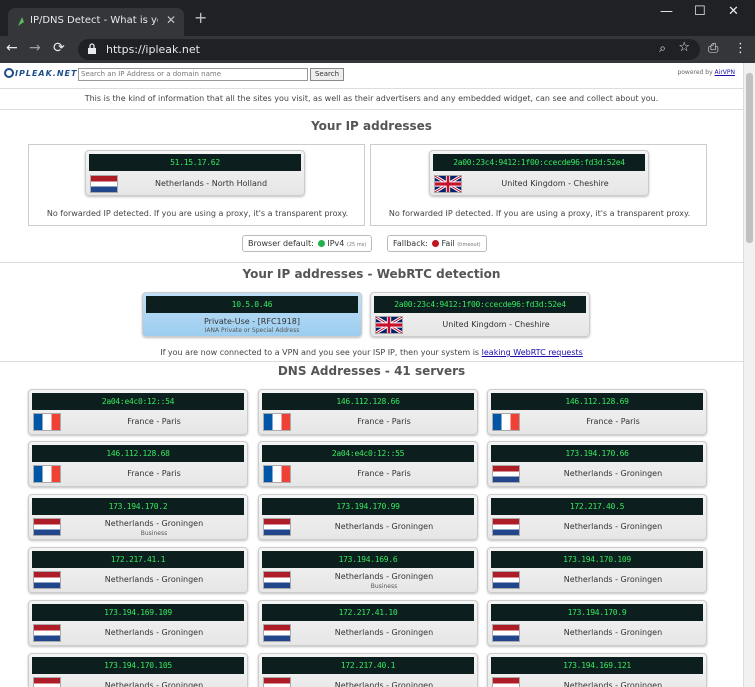 The width and height of the screenshot is (755, 687). What do you see at coordinates (368, 559) in the screenshot?
I see `dns-ip-address: 173.194.169.6` at bounding box center [368, 559].